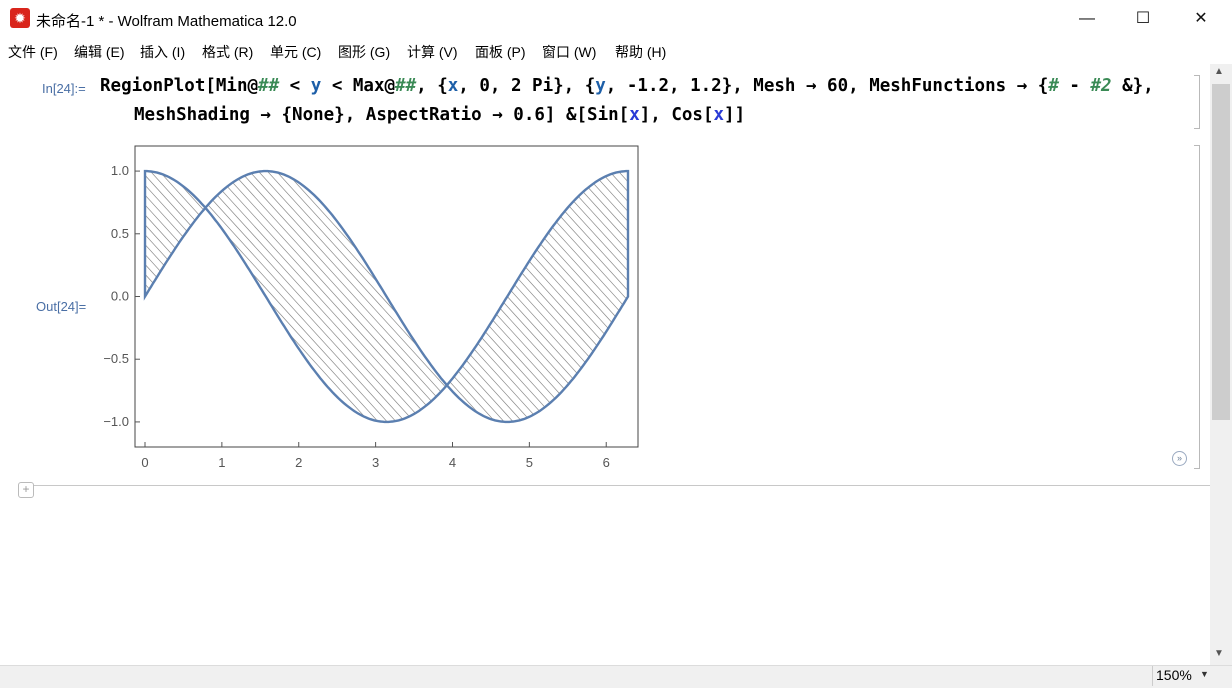 The width and height of the screenshot is (1232, 688). What do you see at coordinates (20, 18) in the screenshot?
I see `mathematica-spikey-icon: ✹` at bounding box center [20, 18].